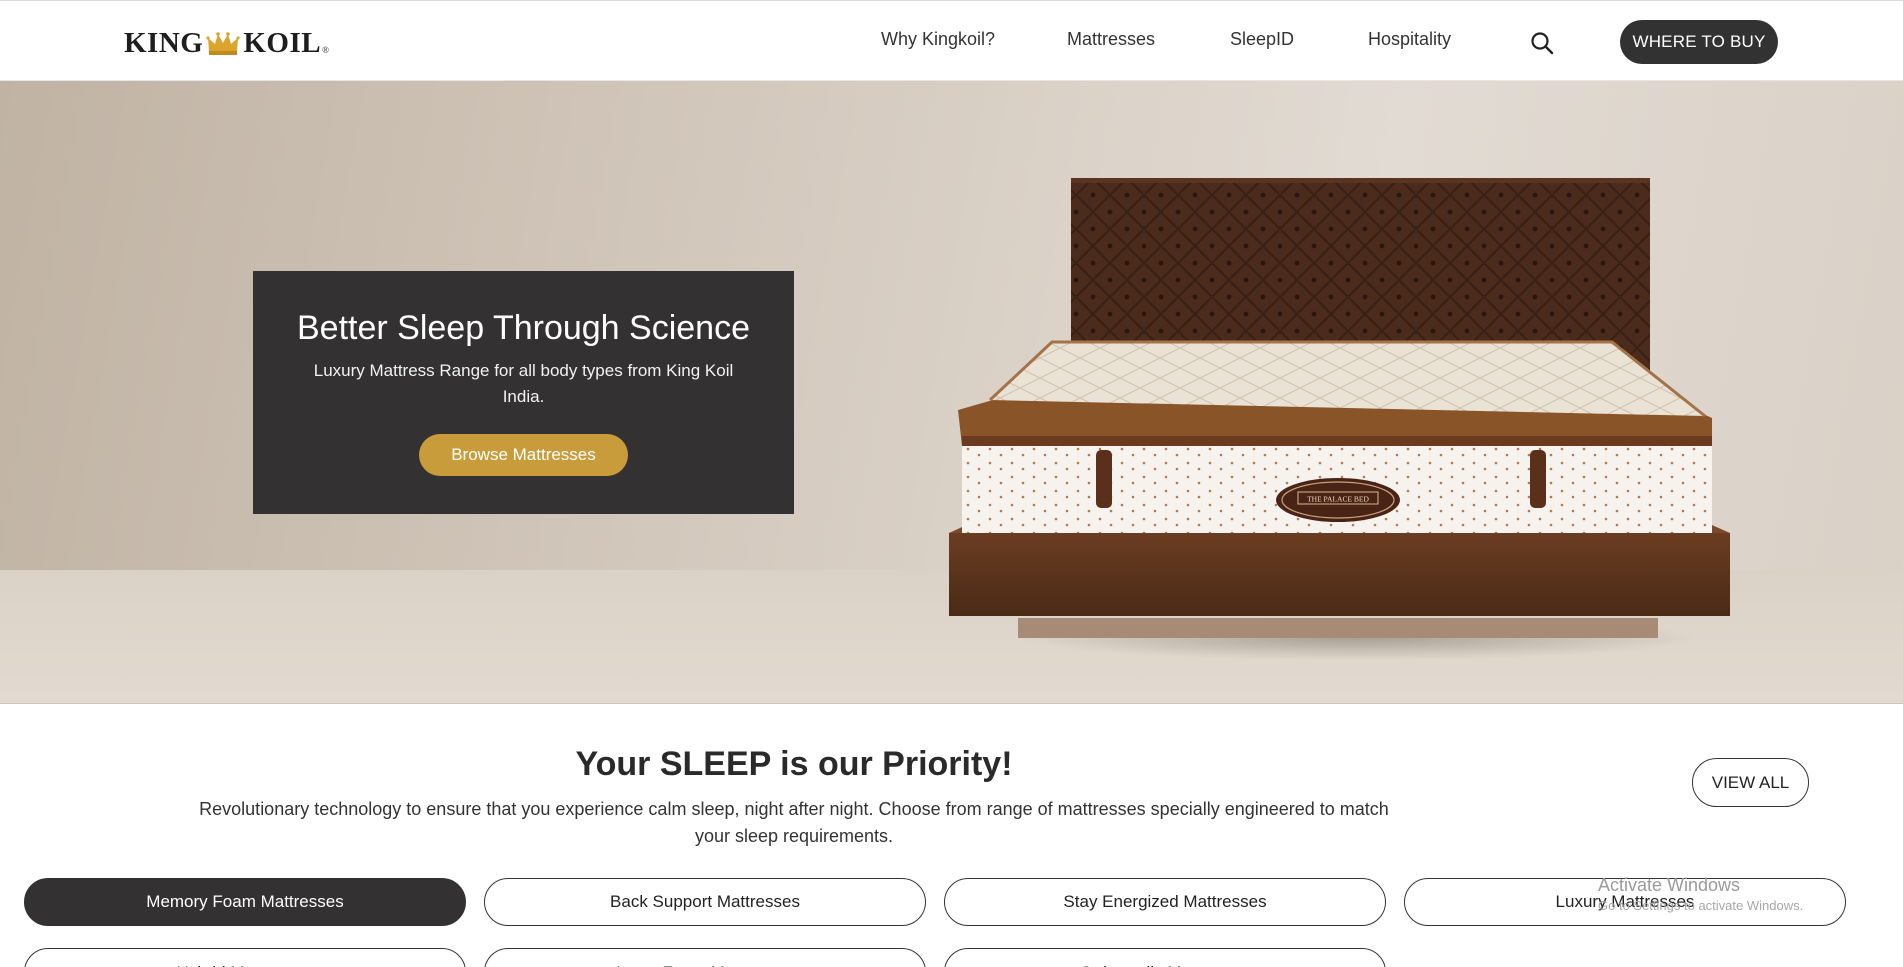  What do you see at coordinates (523, 328) in the screenshot?
I see `hero-title: Better Sleep Through Science` at bounding box center [523, 328].